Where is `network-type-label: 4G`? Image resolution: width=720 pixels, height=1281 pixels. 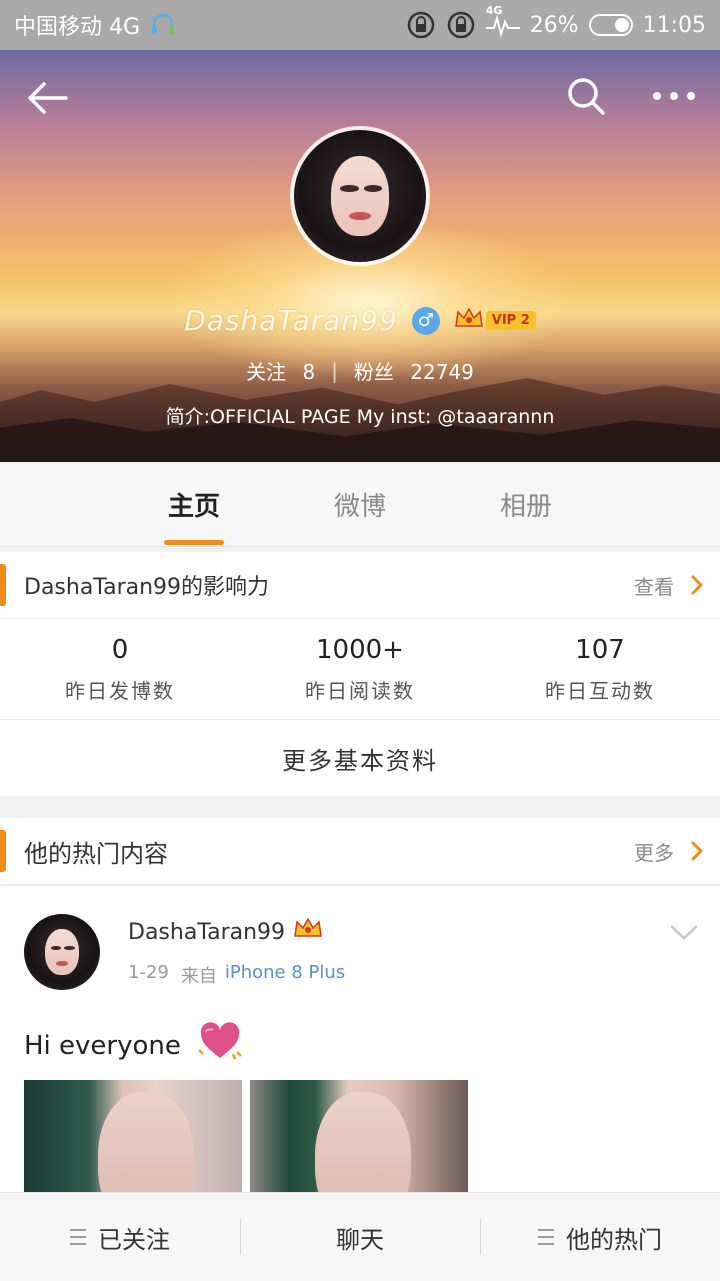 network-type-label: 4G is located at coordinates (494, 10).